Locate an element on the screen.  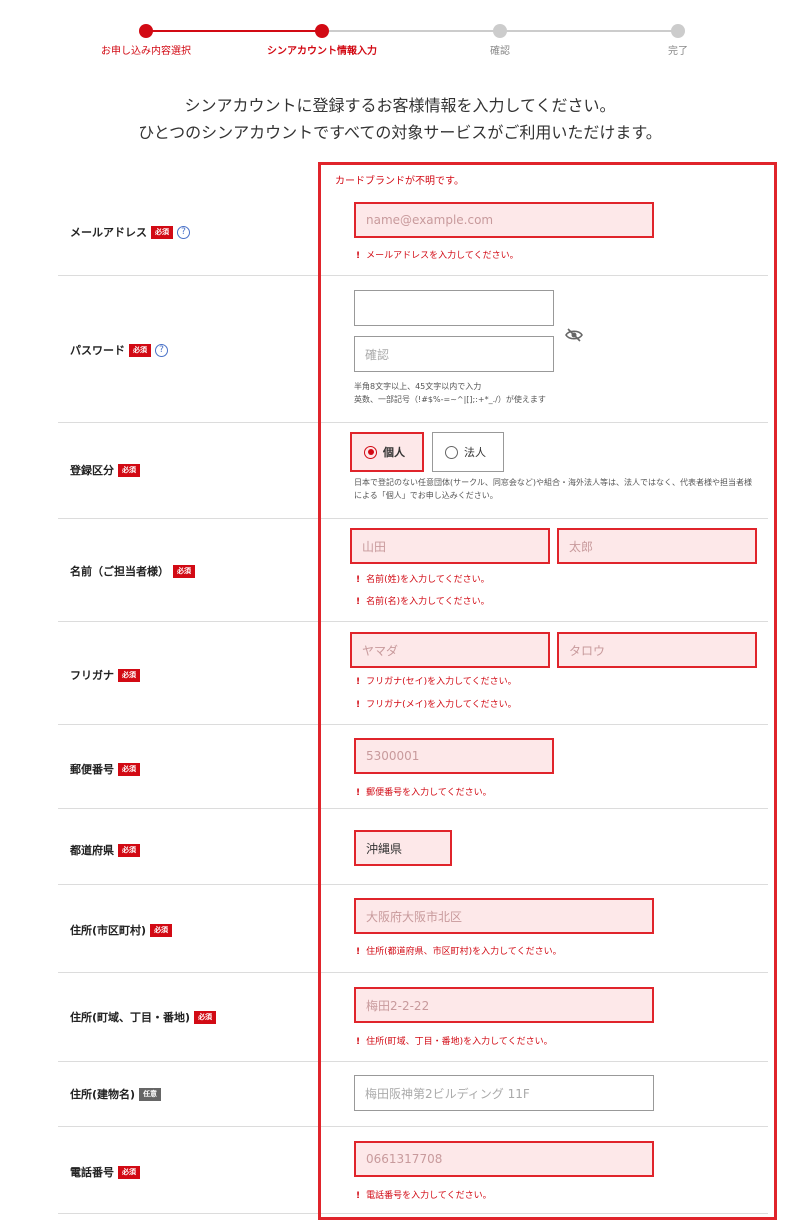
furigana-first-input: タロウ is located at coordinates (657, 650).